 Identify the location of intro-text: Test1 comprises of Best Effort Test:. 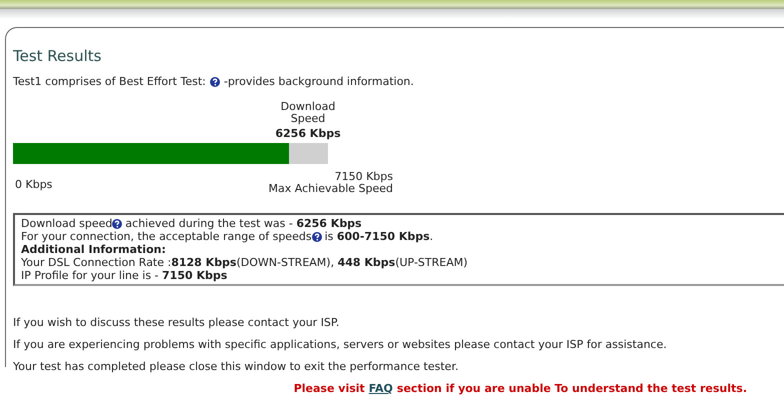
(109, 81).